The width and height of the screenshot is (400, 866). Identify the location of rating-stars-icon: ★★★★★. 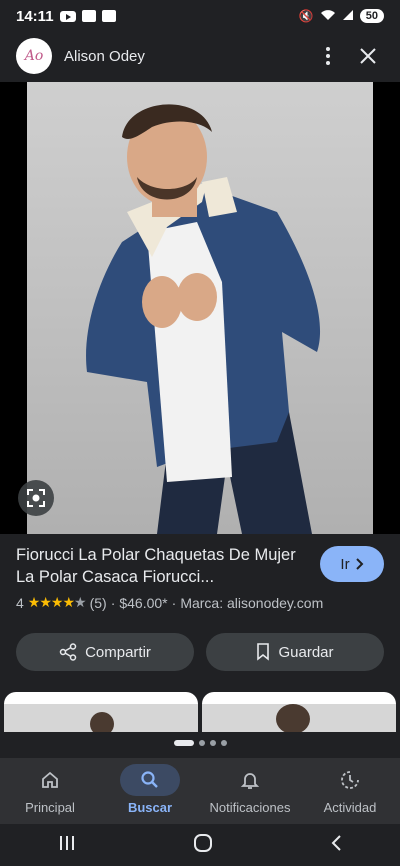
(57, 602).